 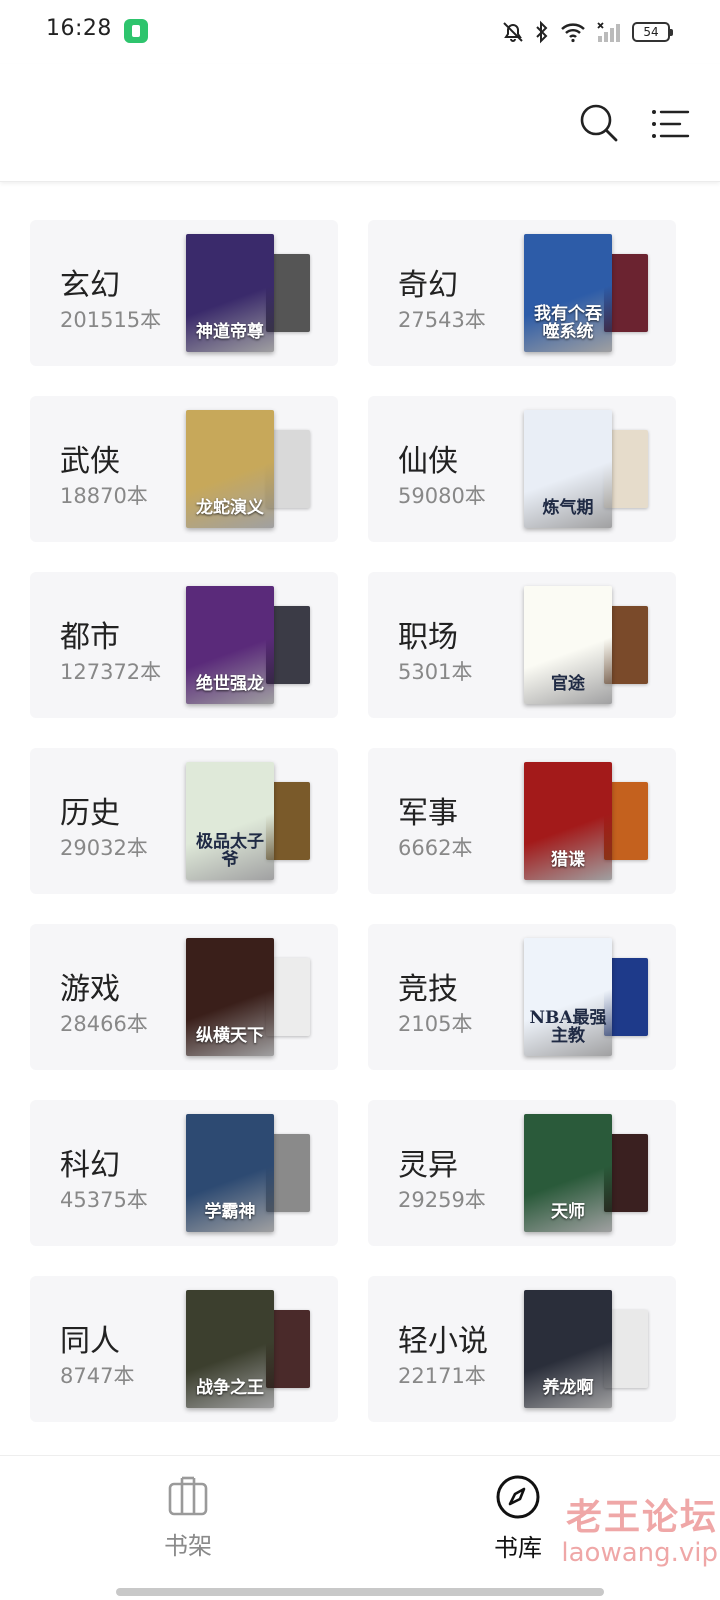 I want to click on category-count: 29259本, so click(x=442, y=1200).